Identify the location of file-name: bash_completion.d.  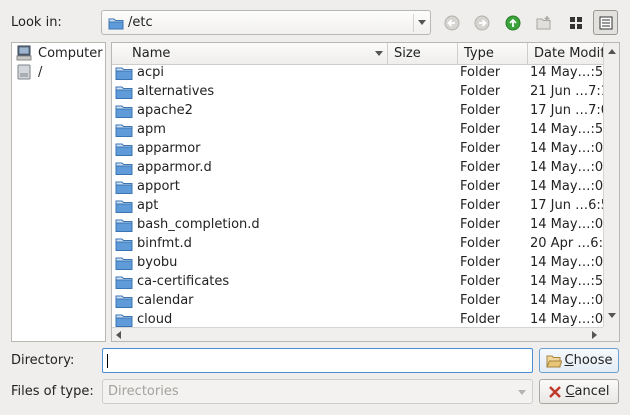
(198, 224).